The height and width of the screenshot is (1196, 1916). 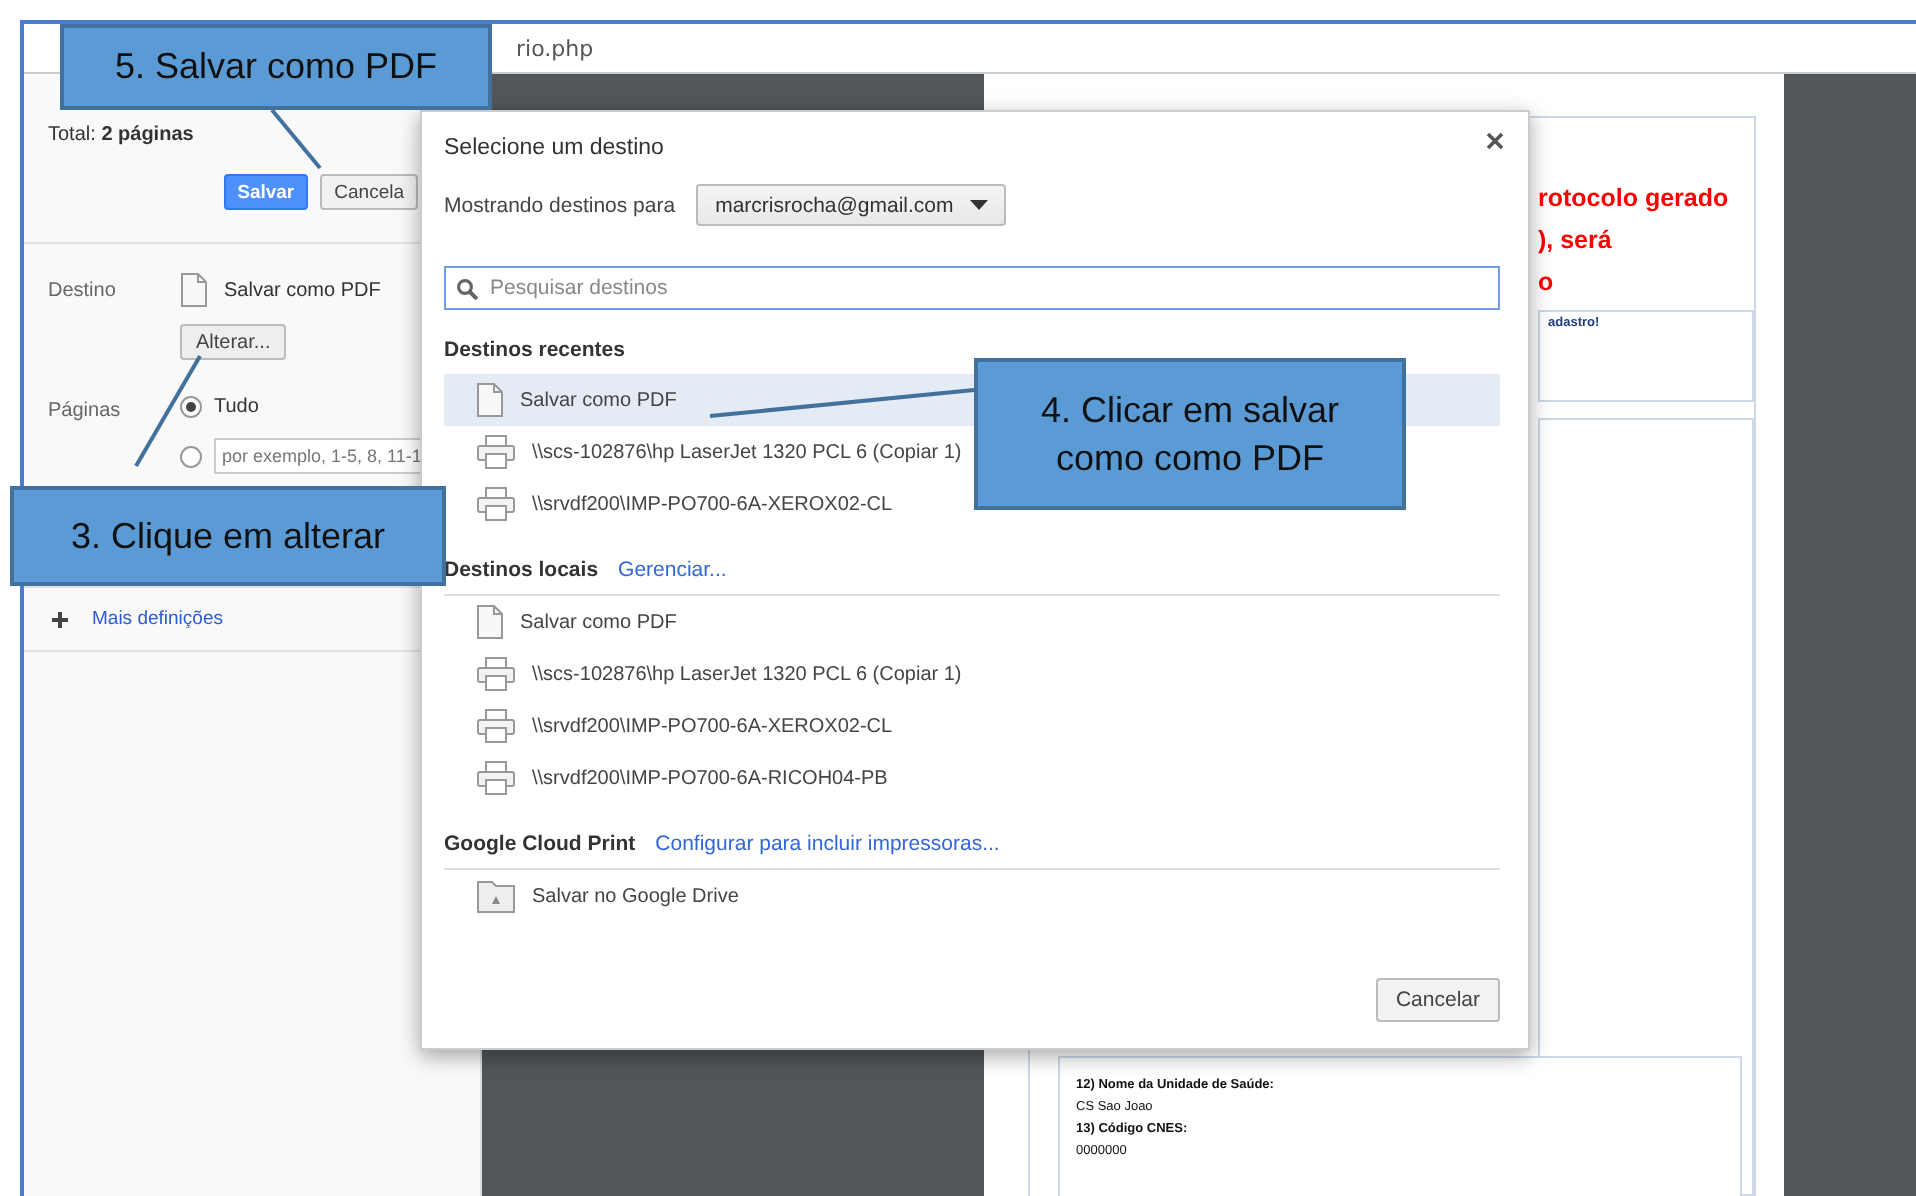 What do you see at coordinates (496, 896) in the screenshot?
I see `drive-folder-icon` at bounding box center [496, 896].